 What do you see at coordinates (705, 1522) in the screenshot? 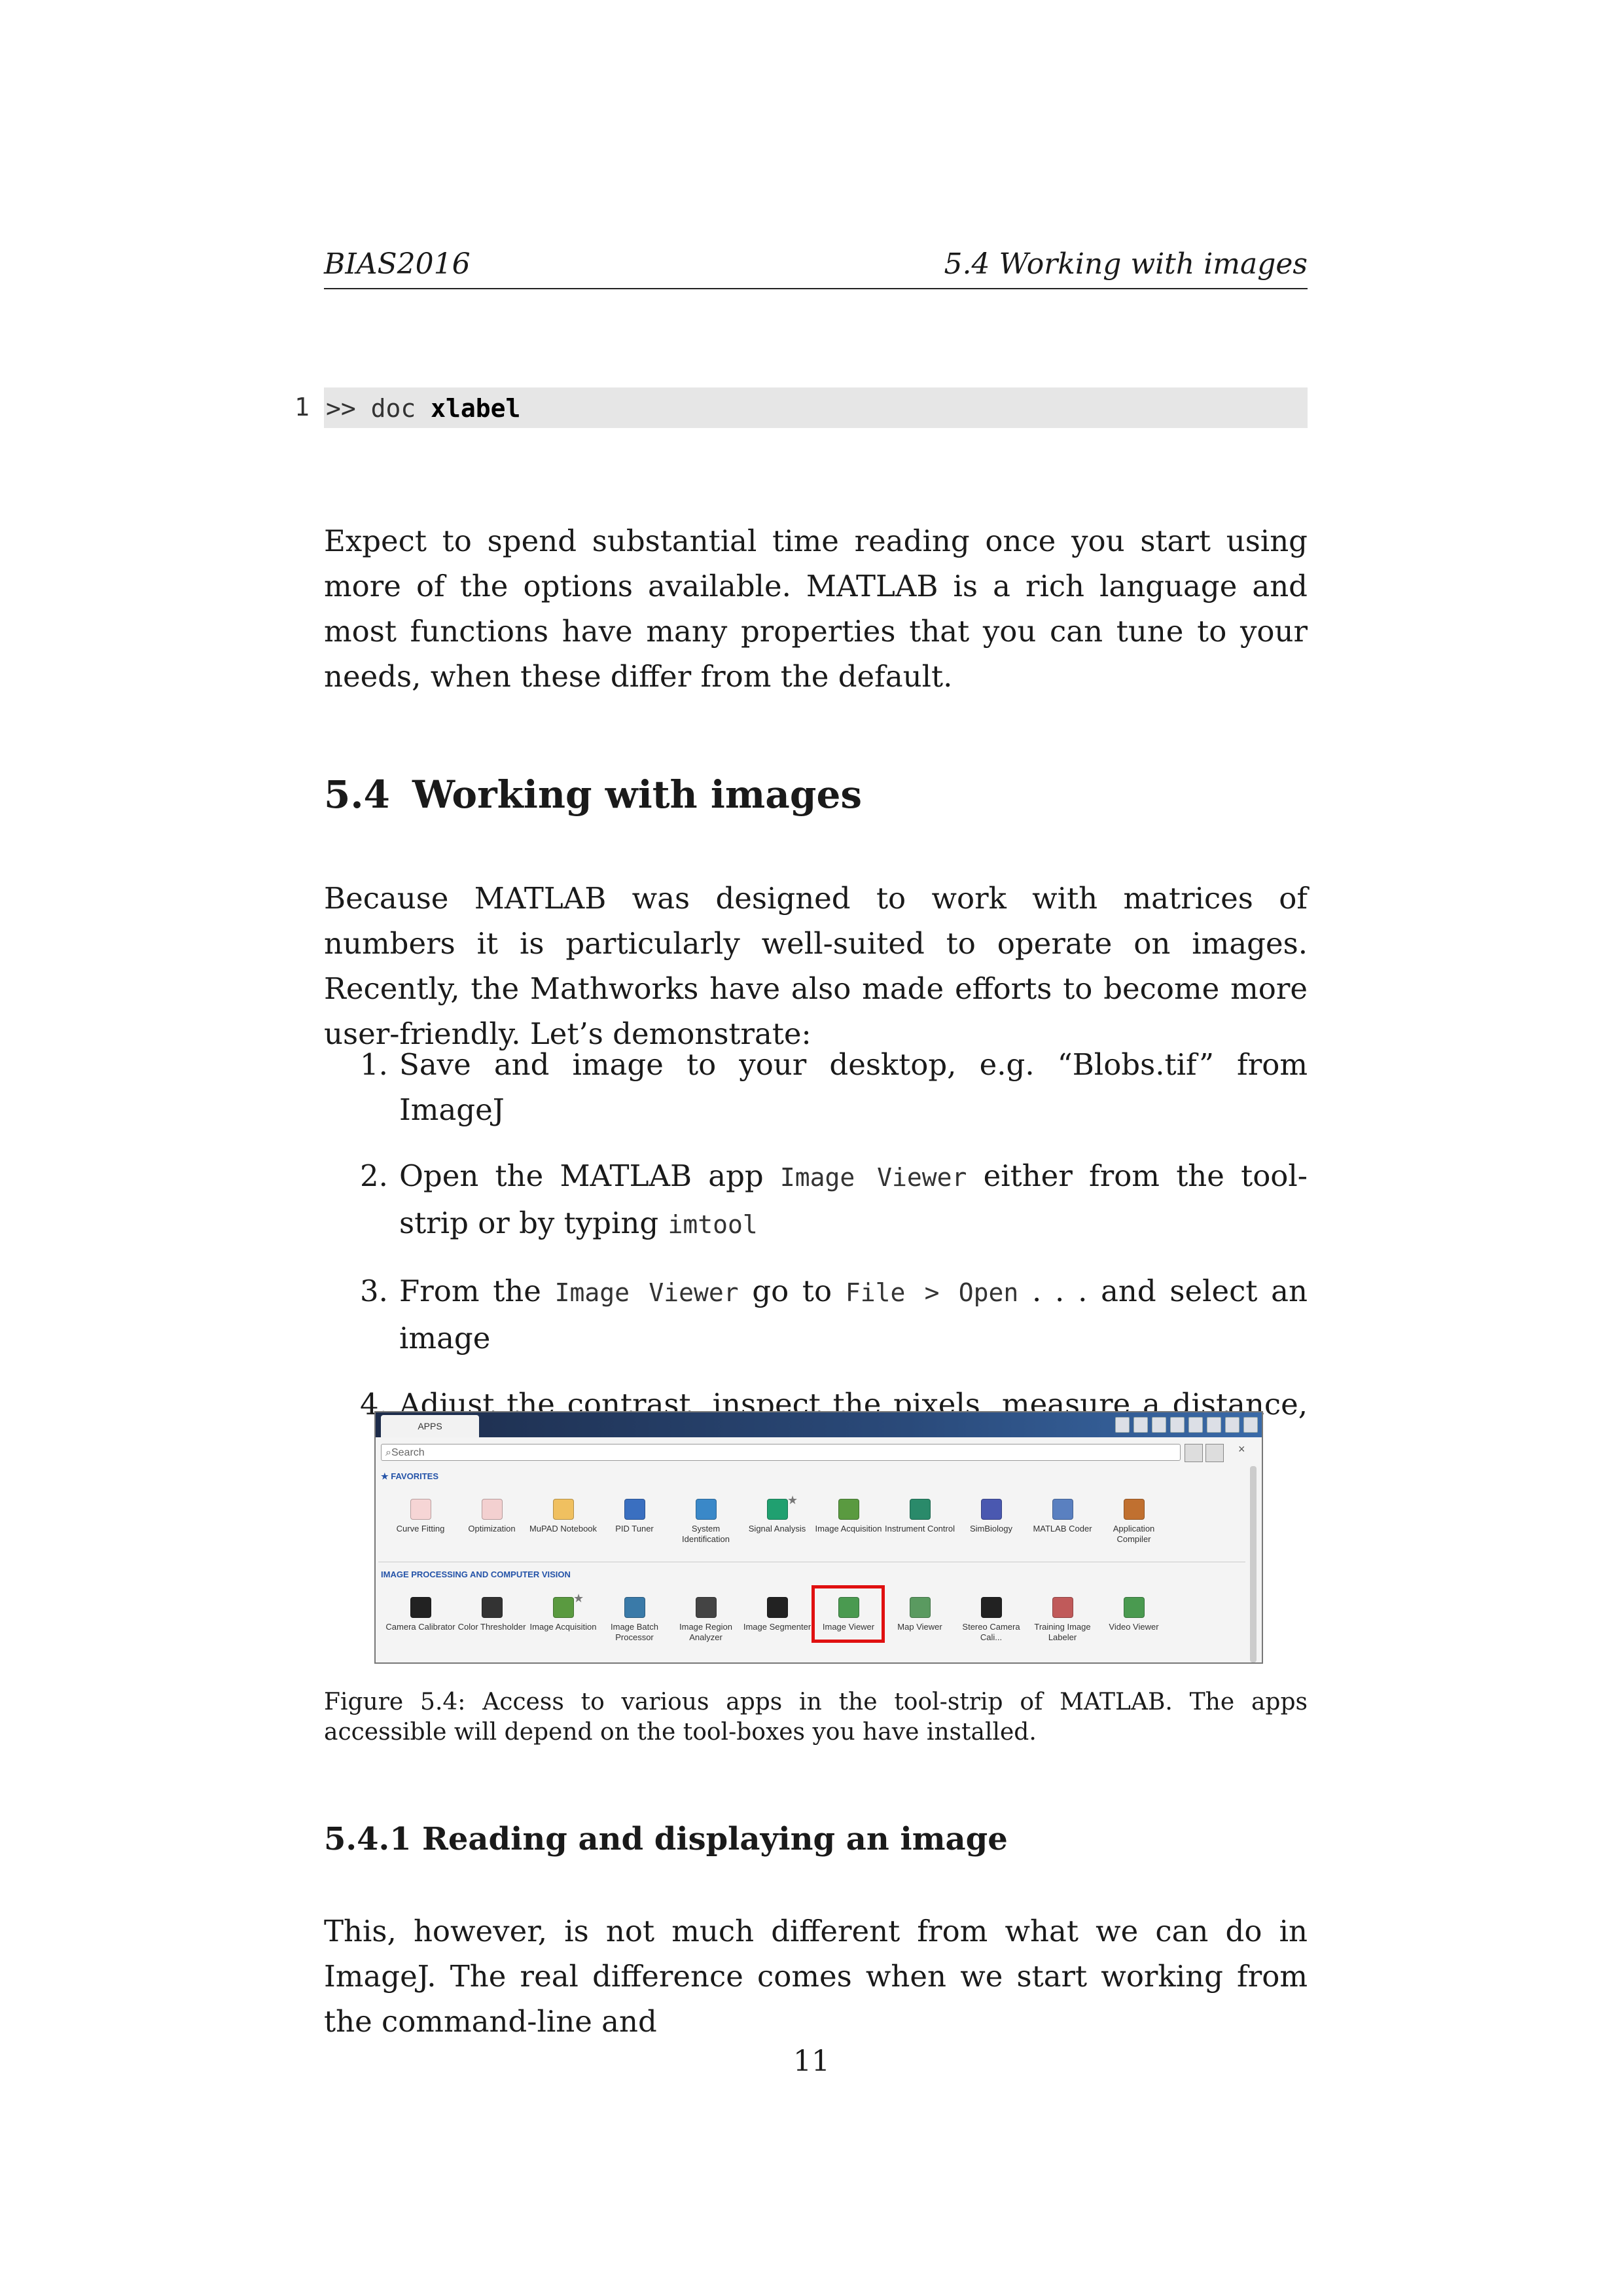
I see `app-system-identification: System Identification` at bounding box center [705, 1522].